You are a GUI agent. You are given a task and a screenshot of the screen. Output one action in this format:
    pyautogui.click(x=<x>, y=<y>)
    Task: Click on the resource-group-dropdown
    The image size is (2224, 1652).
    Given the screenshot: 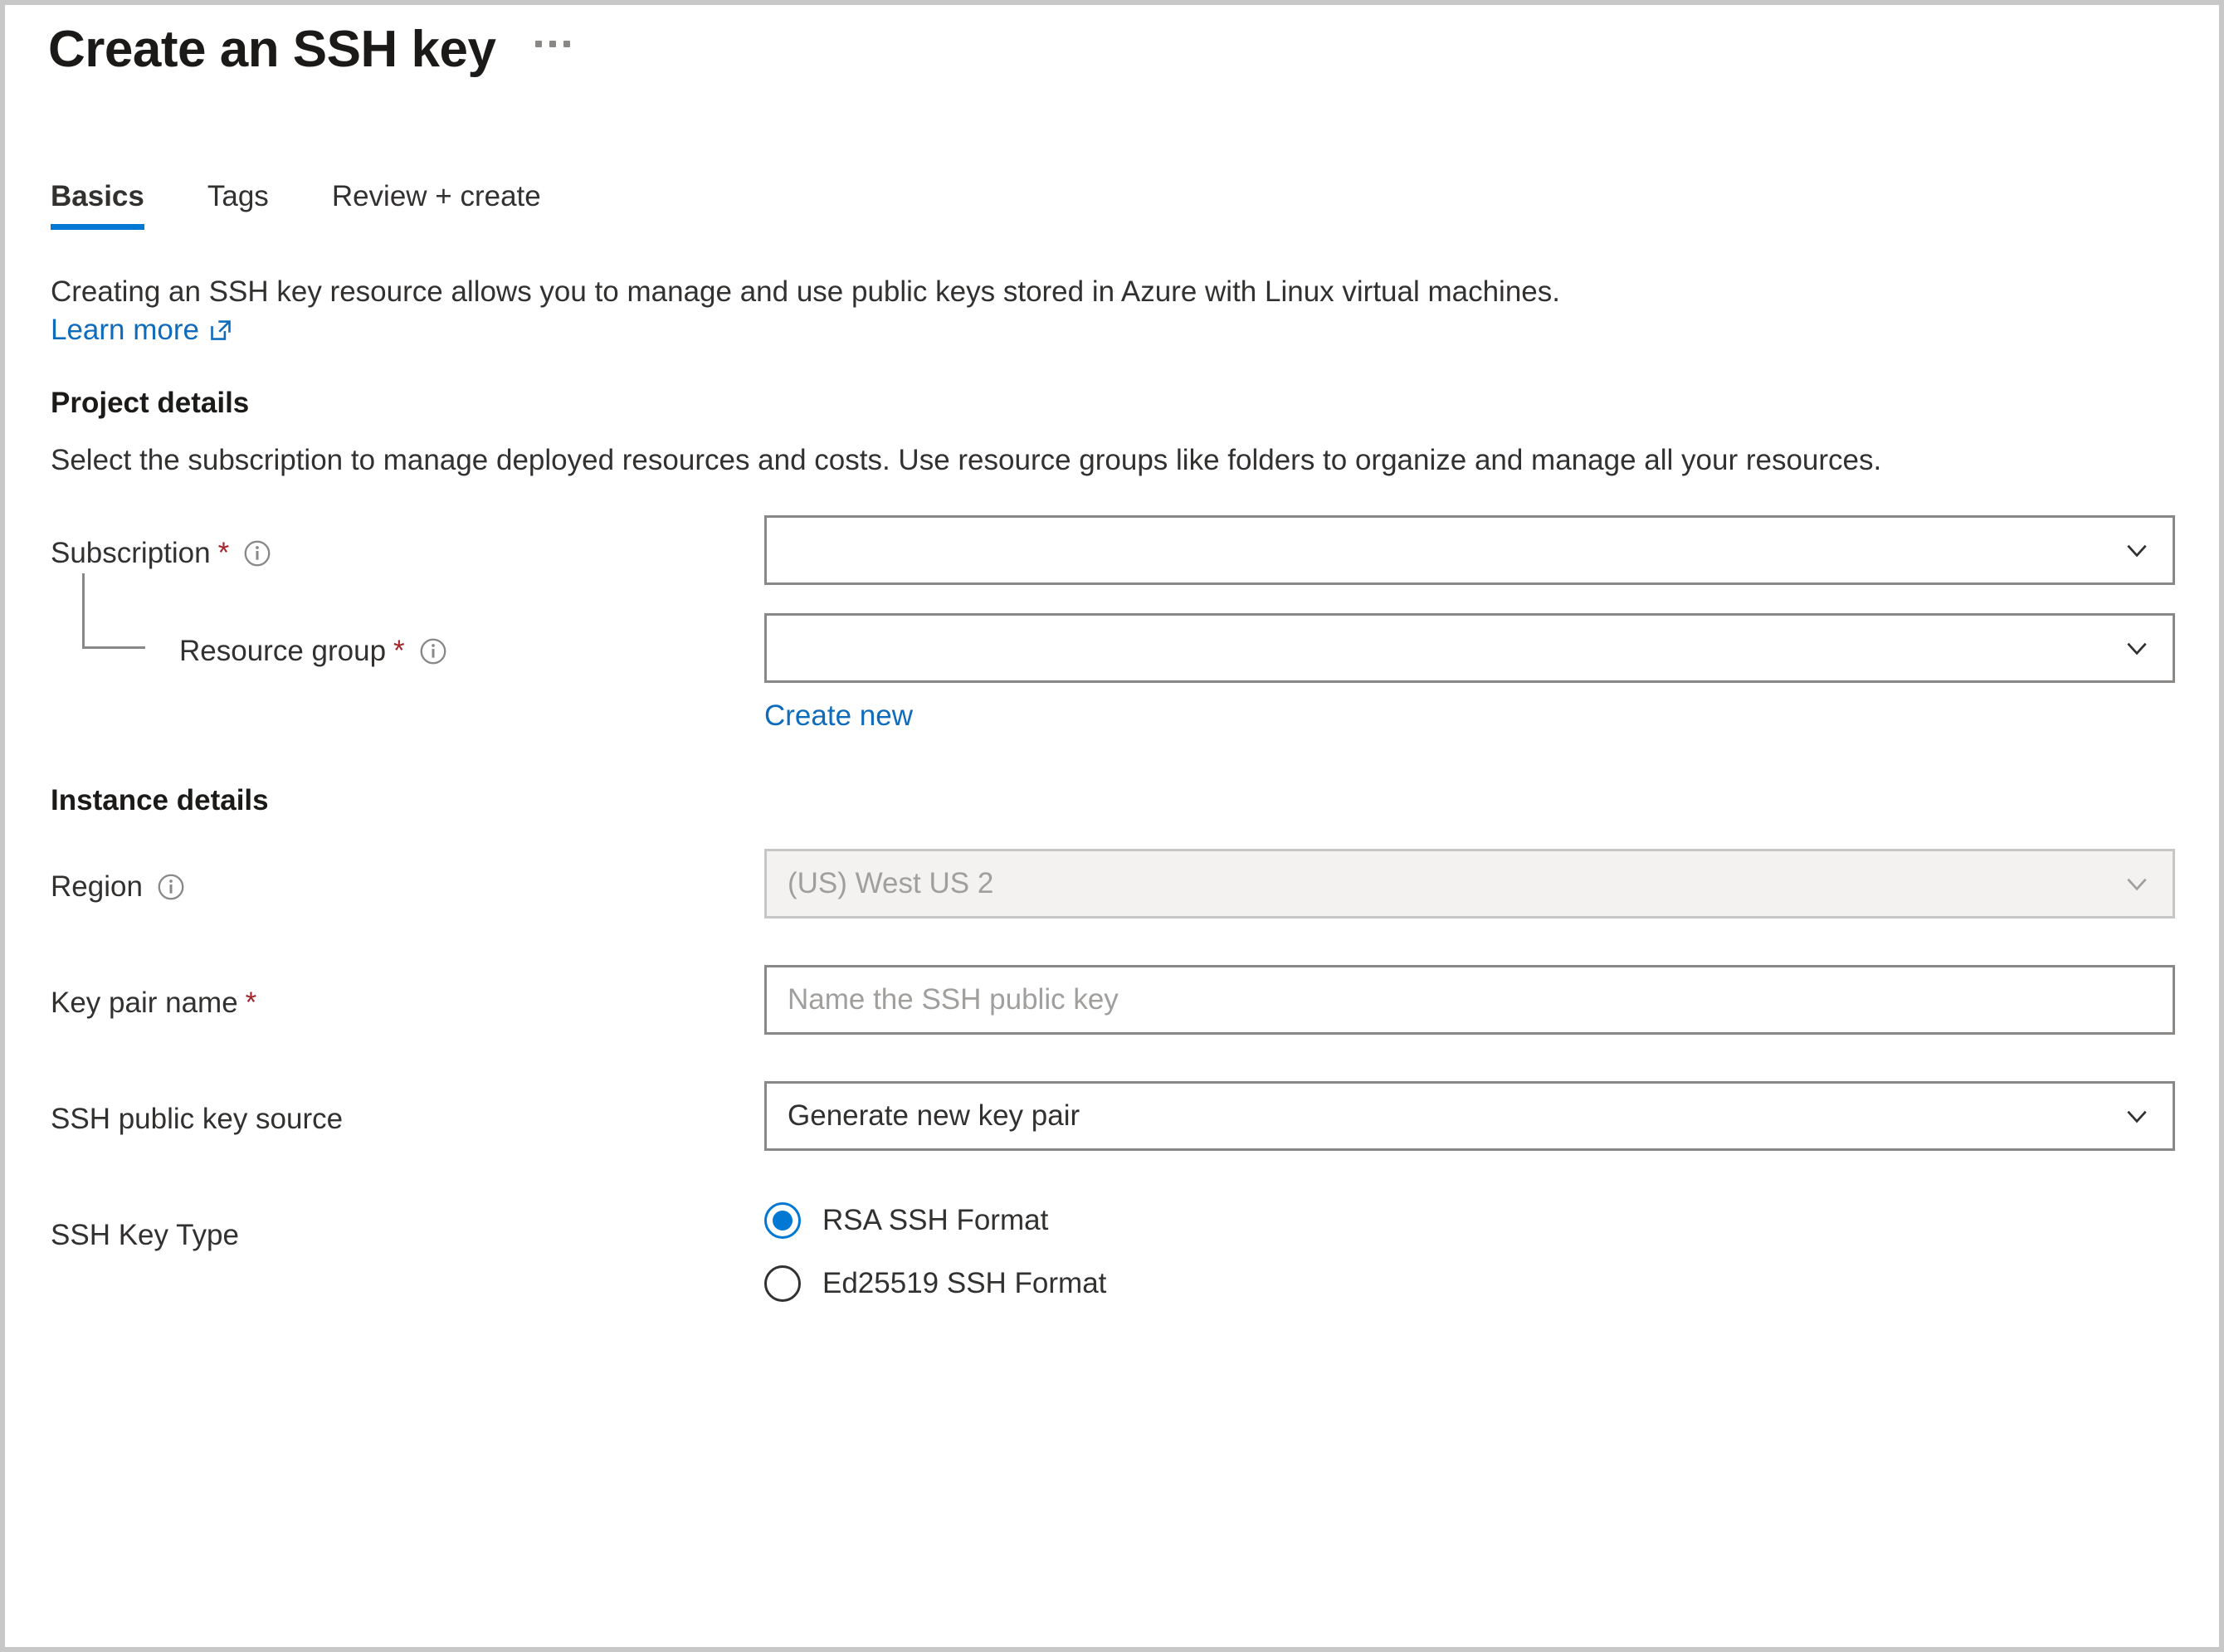 What is the action you would take?
    pyautogui.click(x=1470, y=648)
    